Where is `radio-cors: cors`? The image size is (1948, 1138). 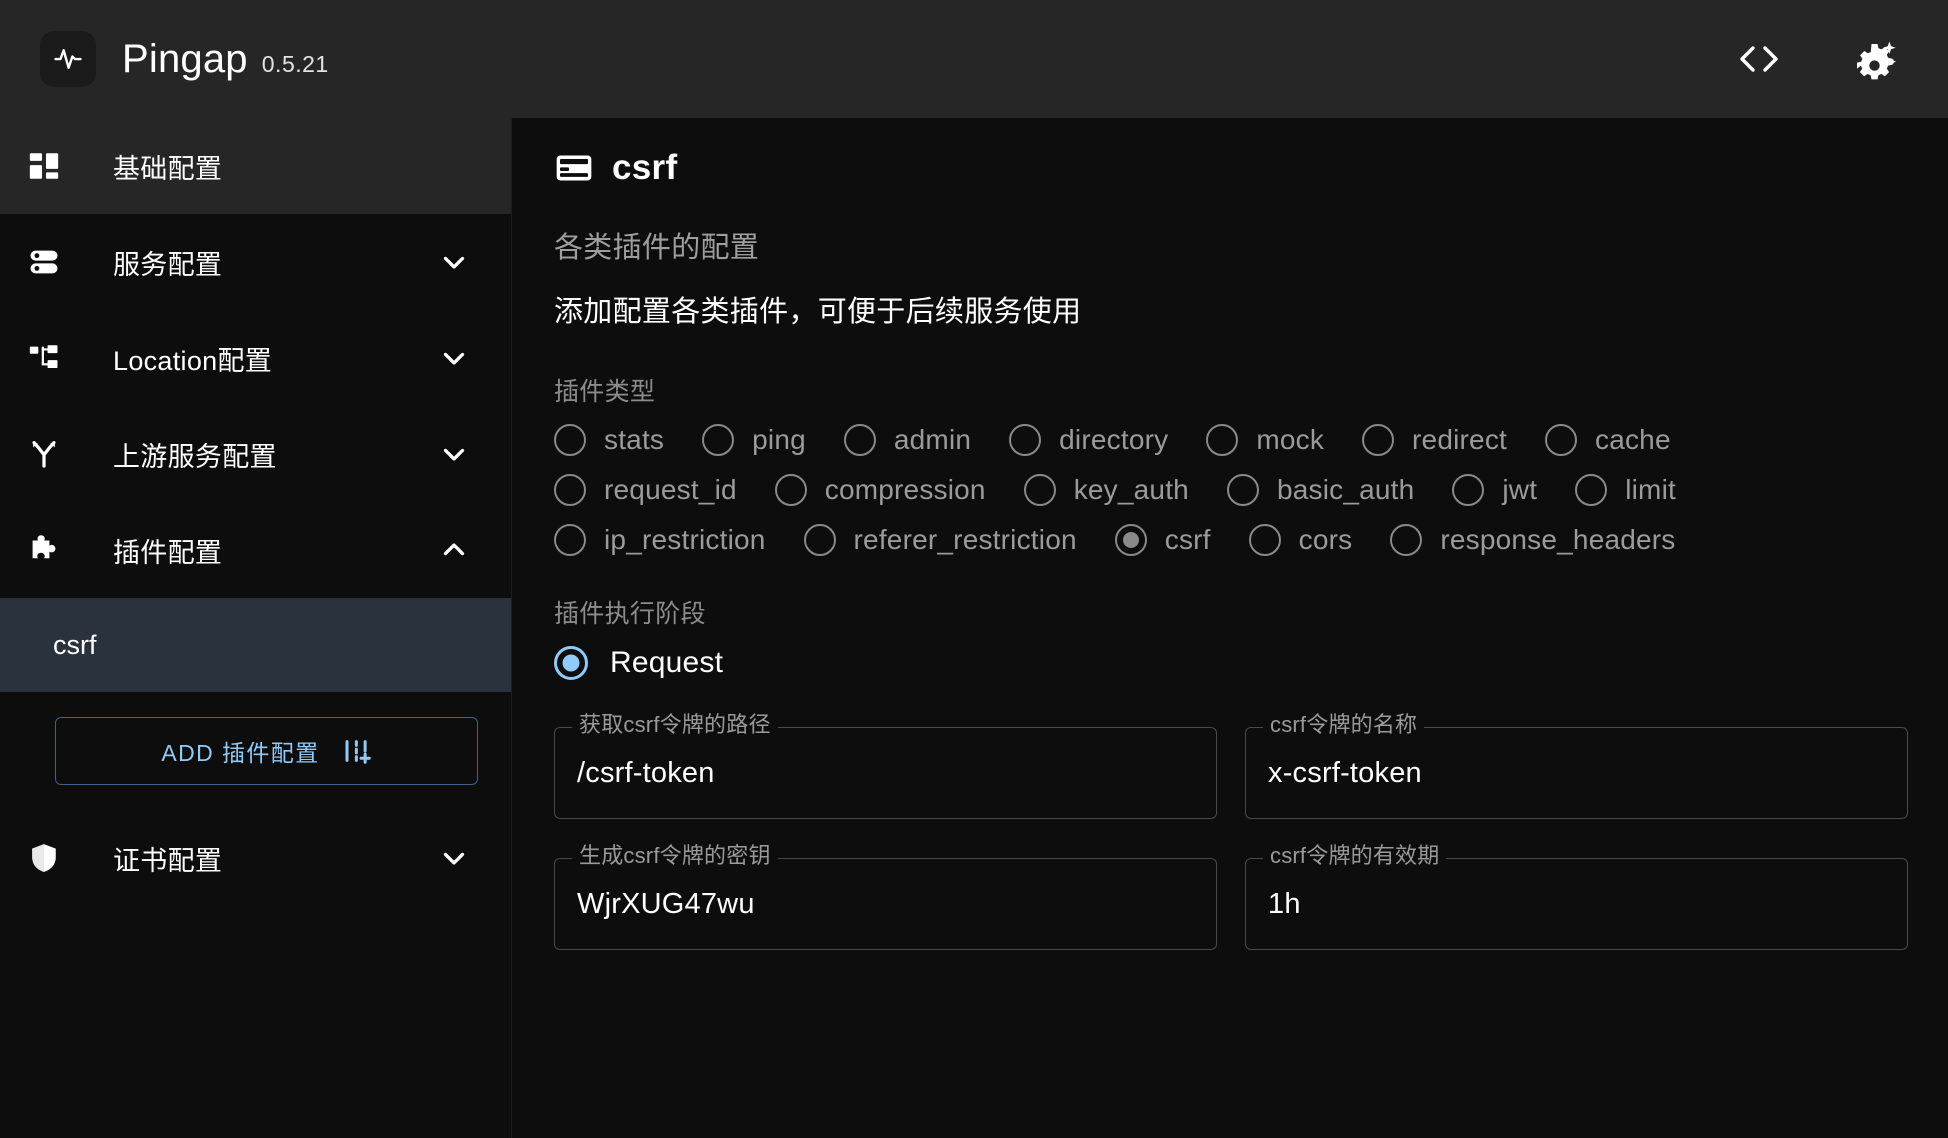 radio-cors: cors is located at coordinates (1300, 540).